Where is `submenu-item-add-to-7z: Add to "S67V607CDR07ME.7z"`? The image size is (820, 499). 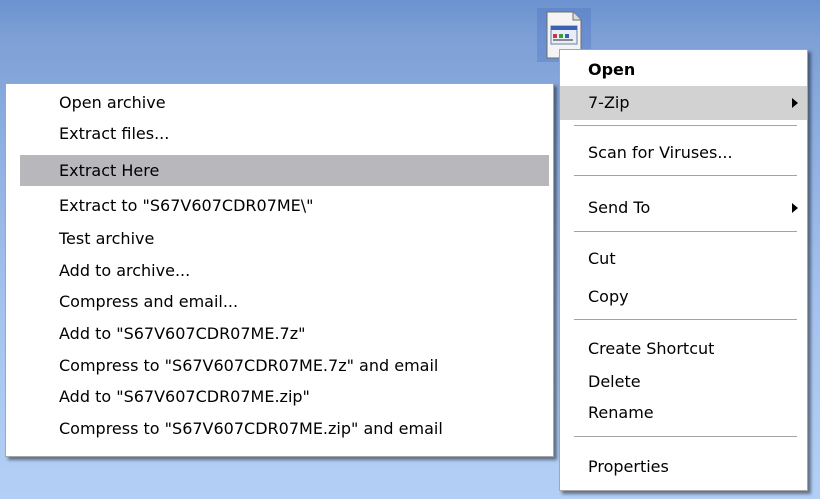 submenu-item-add-to-7z: Add to "S67V607CDR07ME.7z" is located at coordinates (279, 333).